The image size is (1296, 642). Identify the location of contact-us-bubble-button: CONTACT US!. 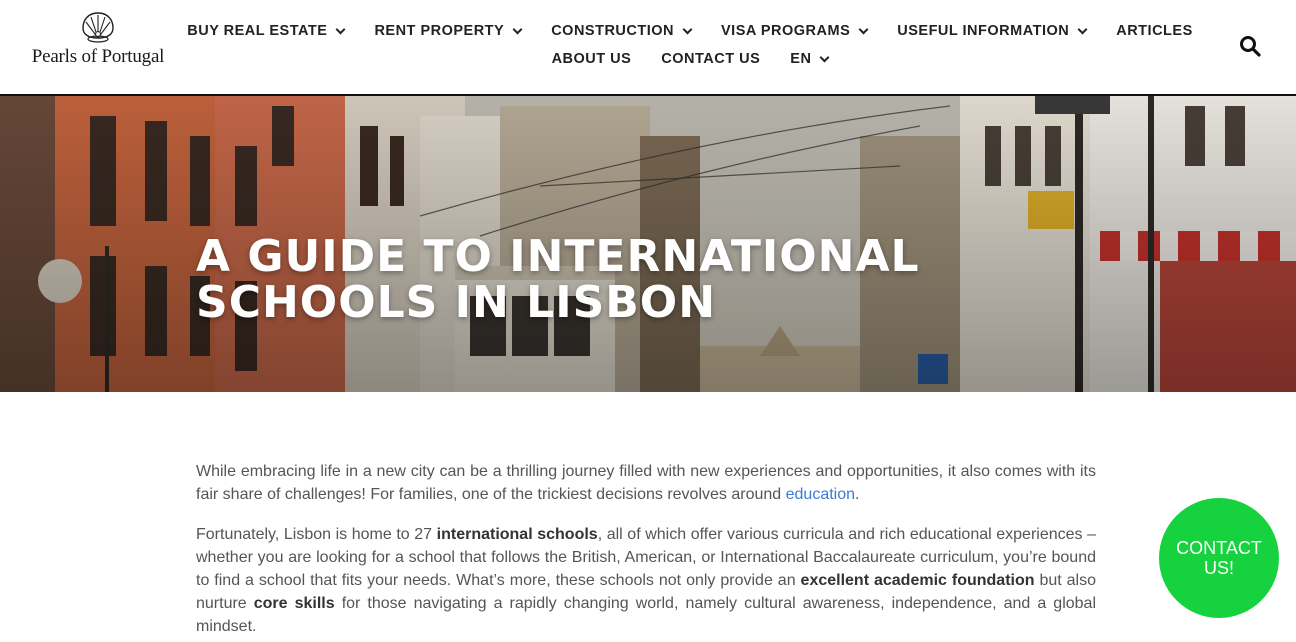
(1219, 558).